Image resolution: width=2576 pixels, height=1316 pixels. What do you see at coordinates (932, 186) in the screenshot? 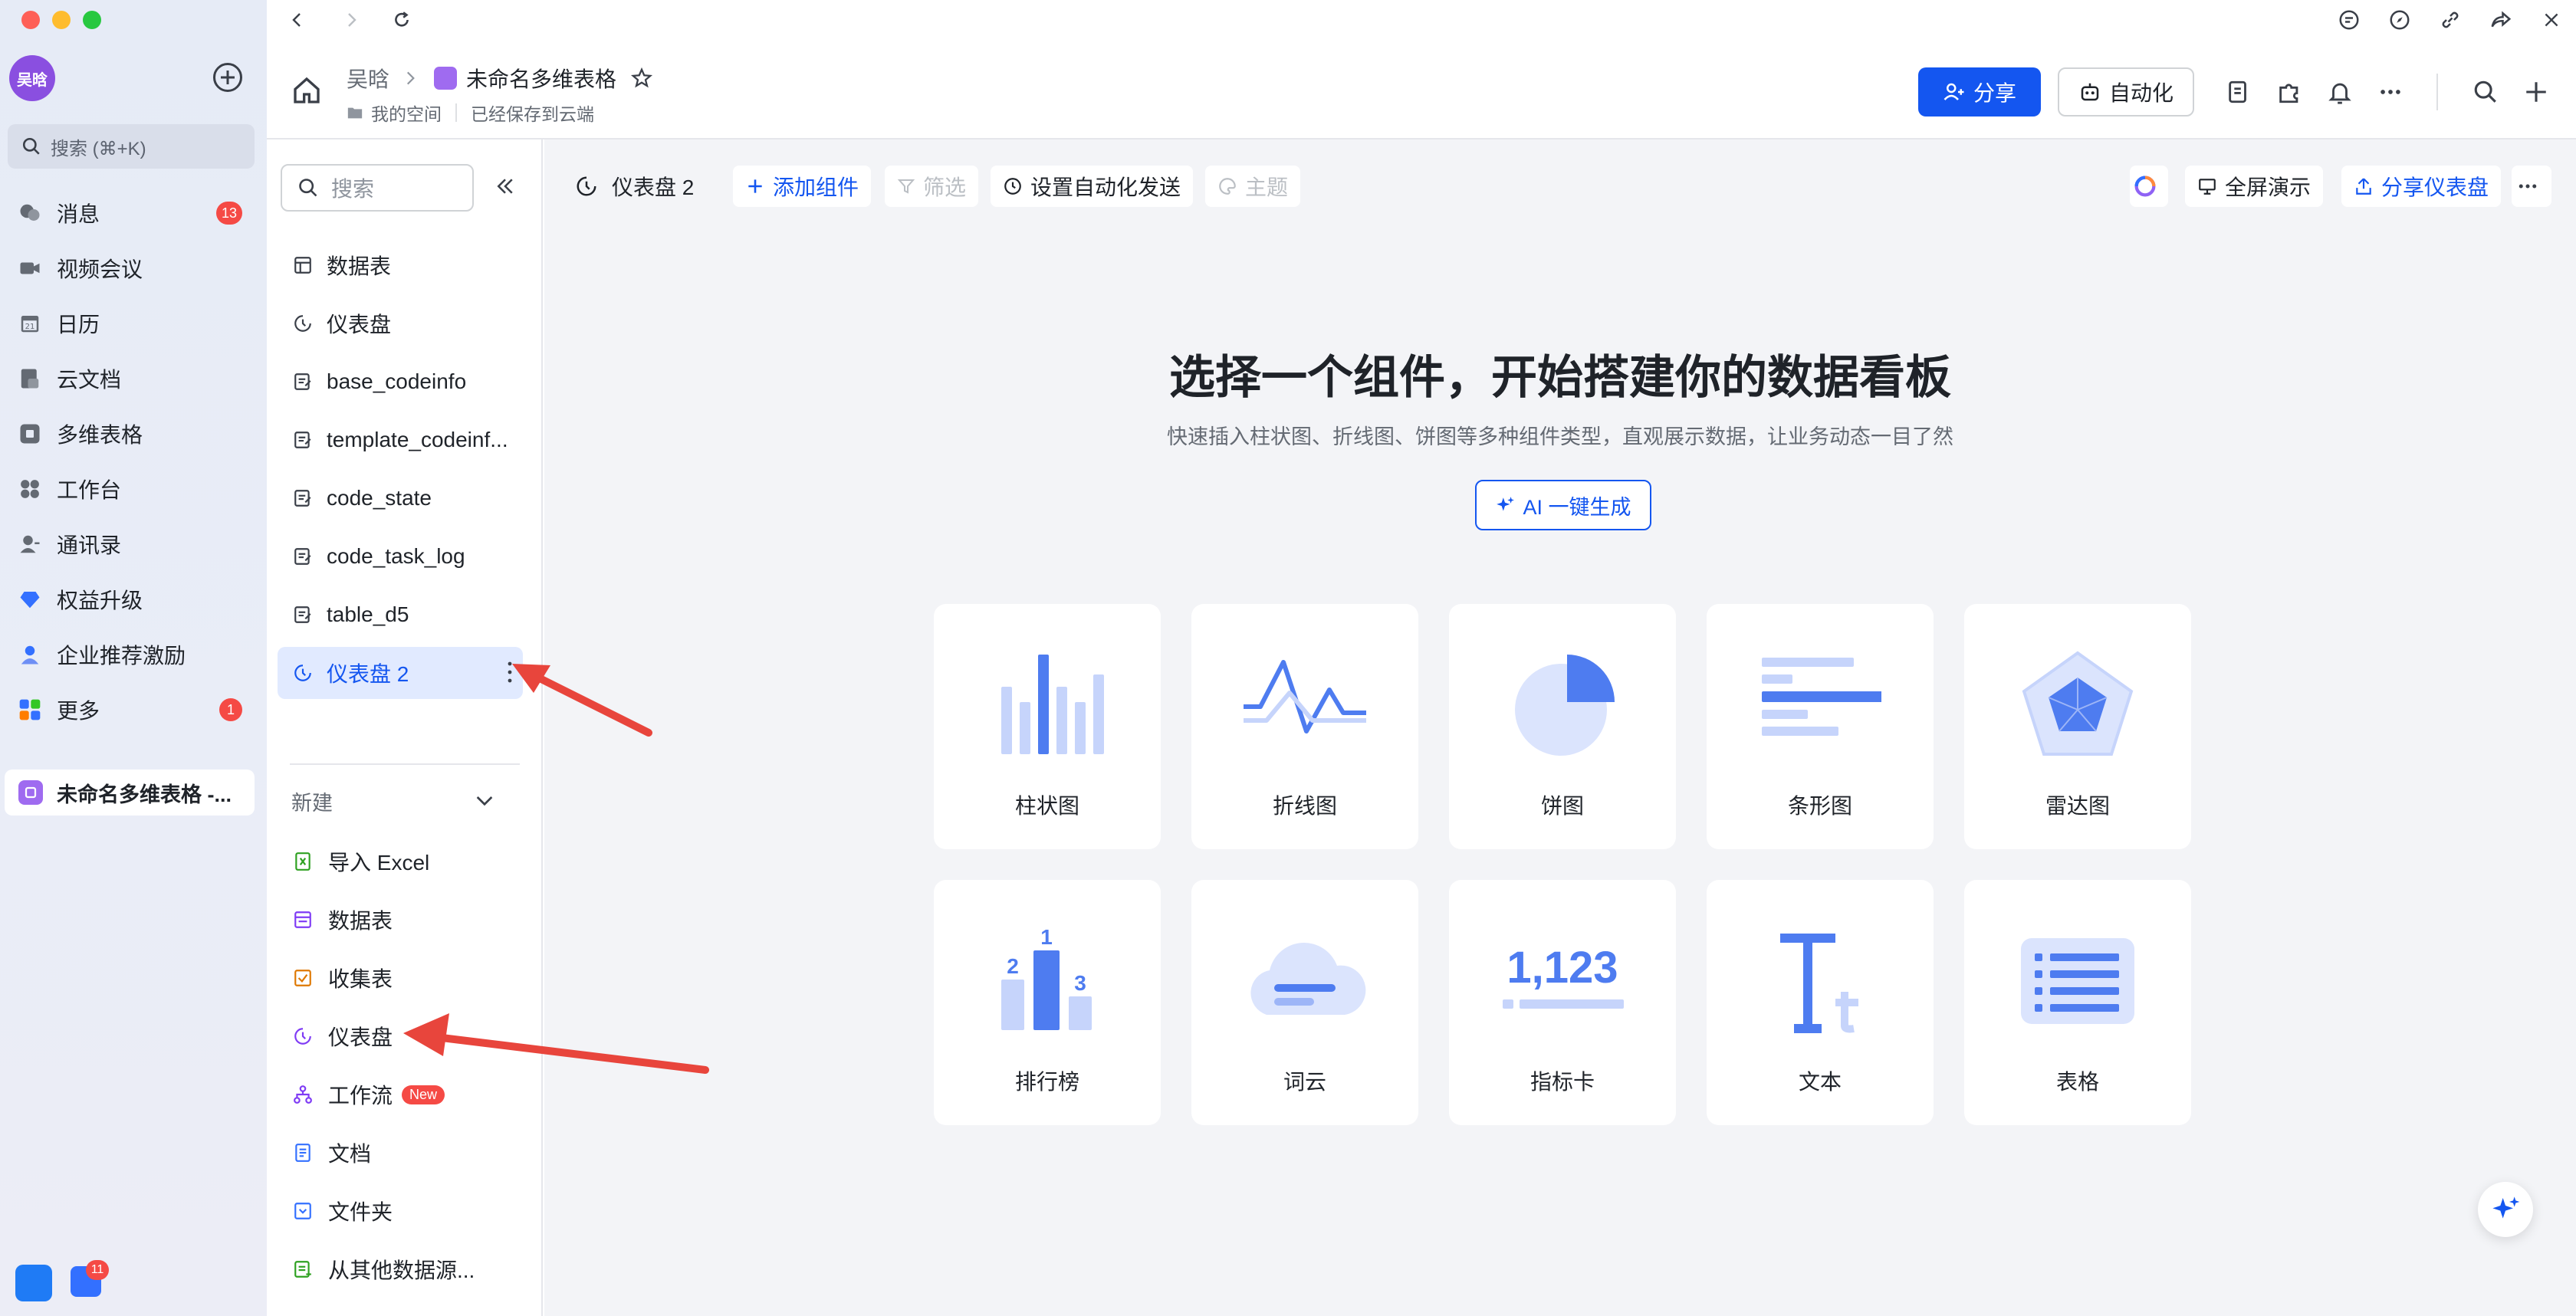
I see `filter-button: 筛选` at bounding box center [932, 186].